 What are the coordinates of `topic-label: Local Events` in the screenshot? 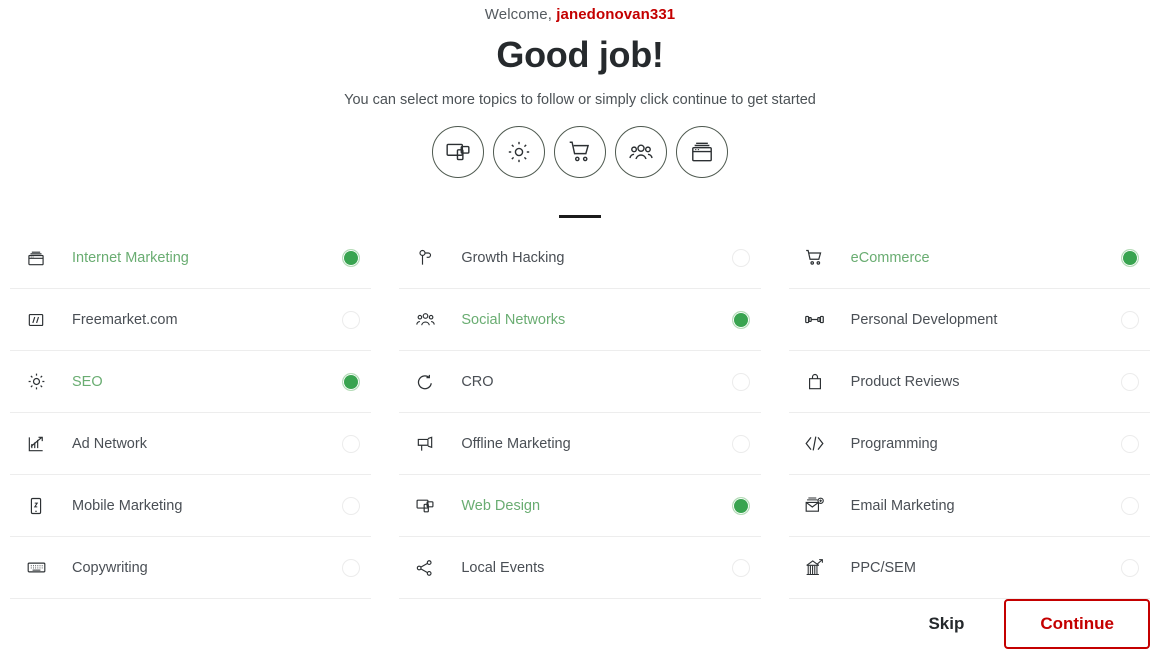 It's located at (503, 567).